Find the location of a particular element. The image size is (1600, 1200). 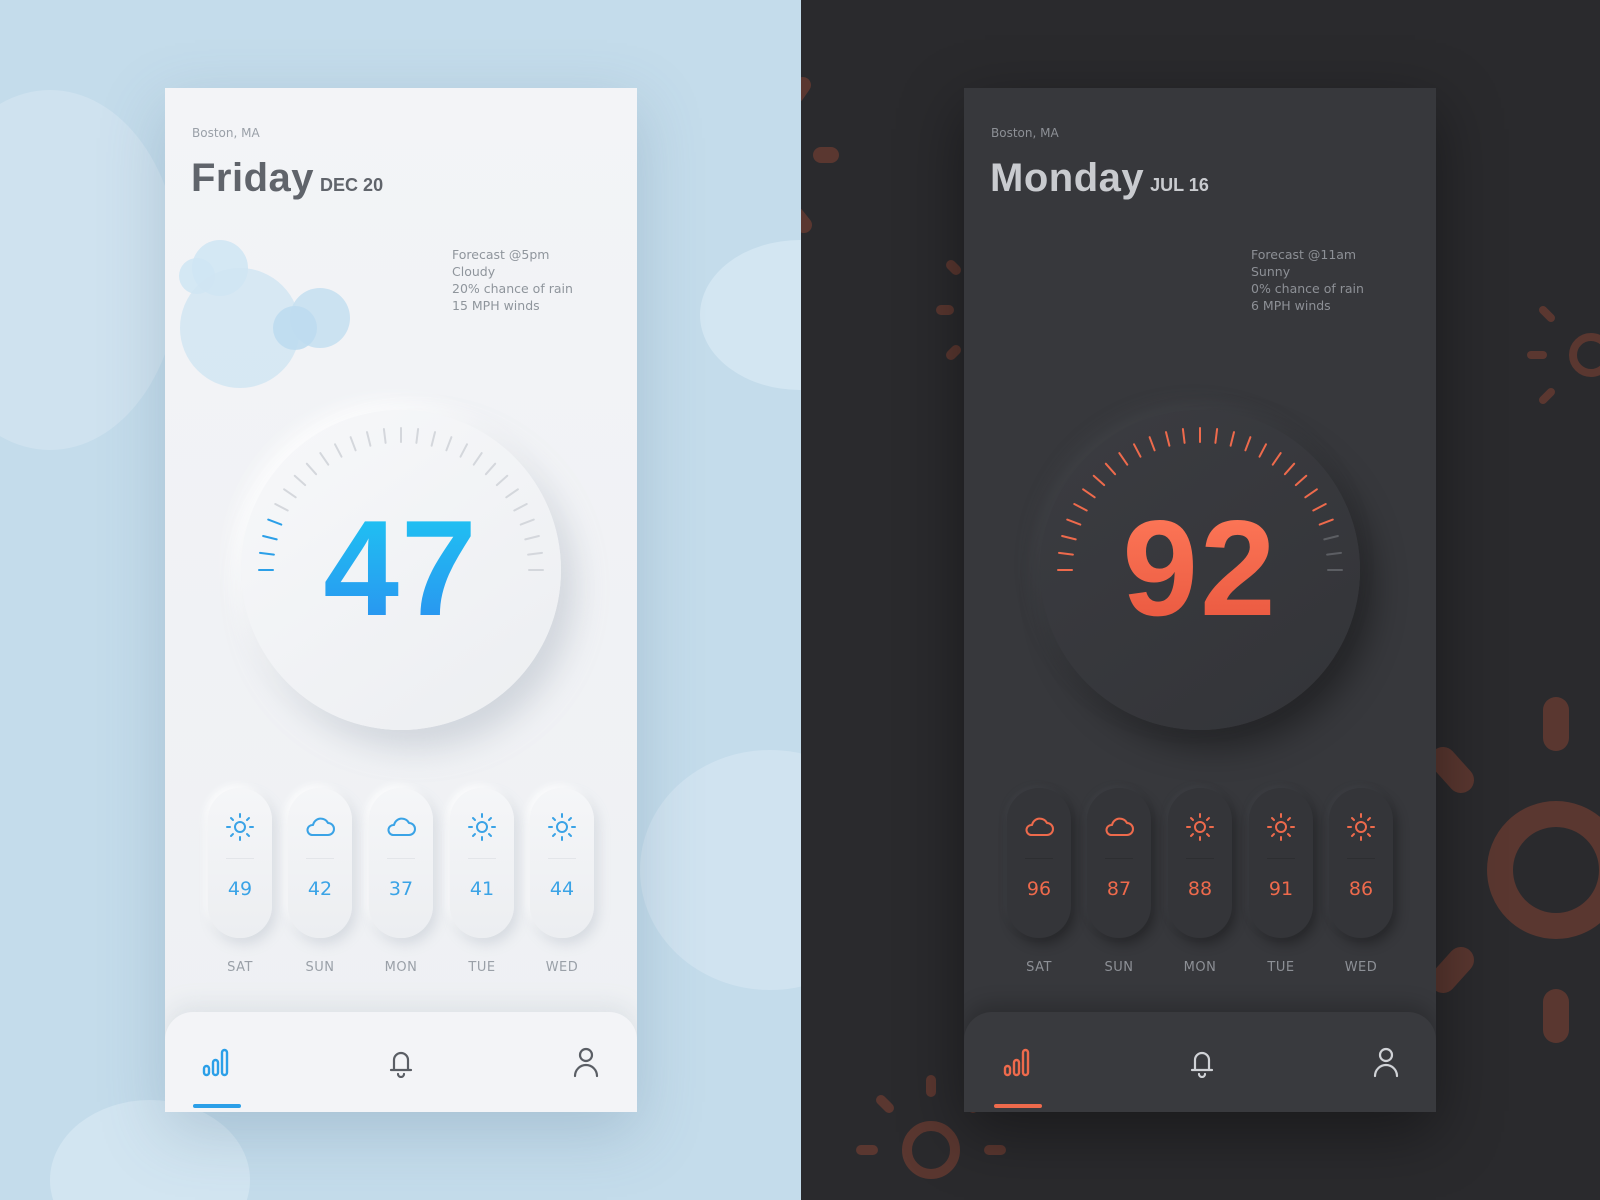

forecast-day-wed: 44 WED is located at coordinates (562, 881).